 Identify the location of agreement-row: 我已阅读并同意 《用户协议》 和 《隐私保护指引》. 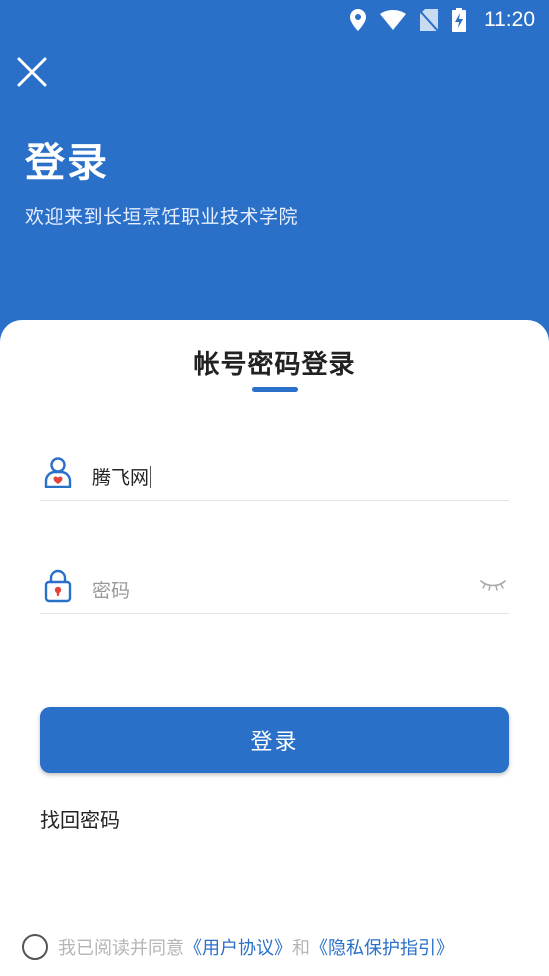
(238, 947).